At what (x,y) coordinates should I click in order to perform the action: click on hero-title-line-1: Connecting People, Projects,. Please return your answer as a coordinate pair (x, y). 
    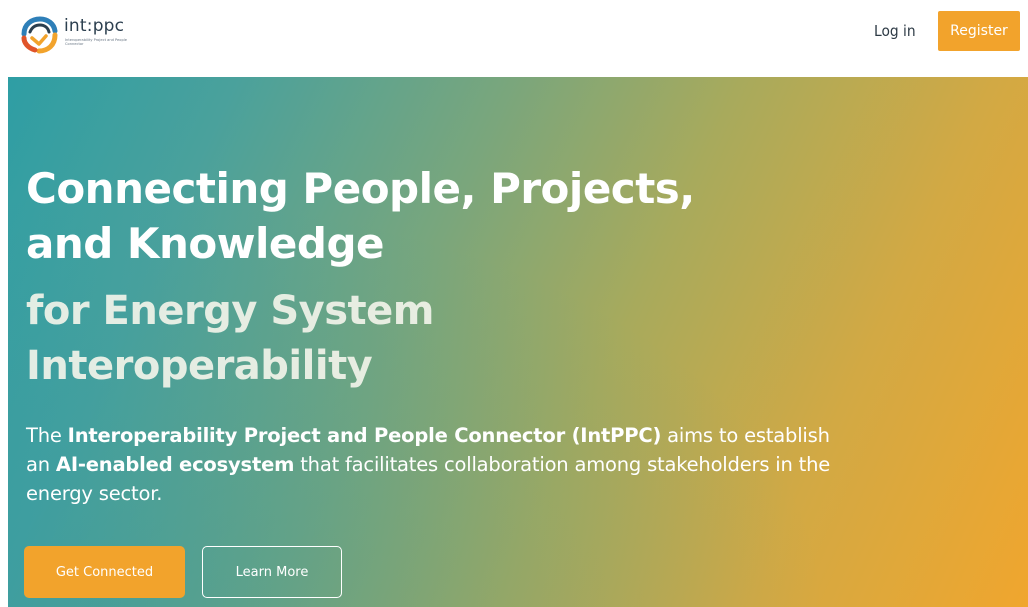
    Looking at the image, I should click on (360, 188).